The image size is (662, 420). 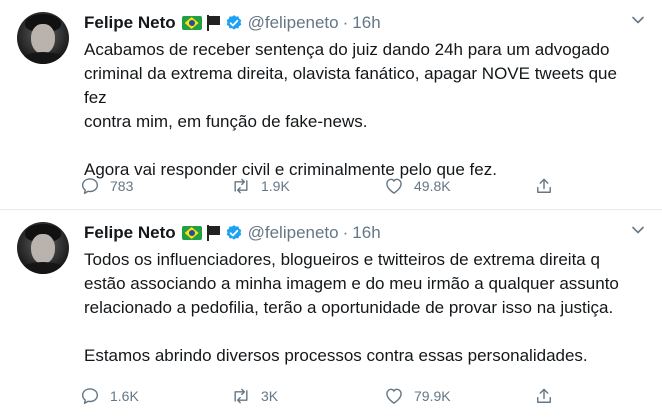 I want to click on reply-button: 783, so click(x=106, y=186).